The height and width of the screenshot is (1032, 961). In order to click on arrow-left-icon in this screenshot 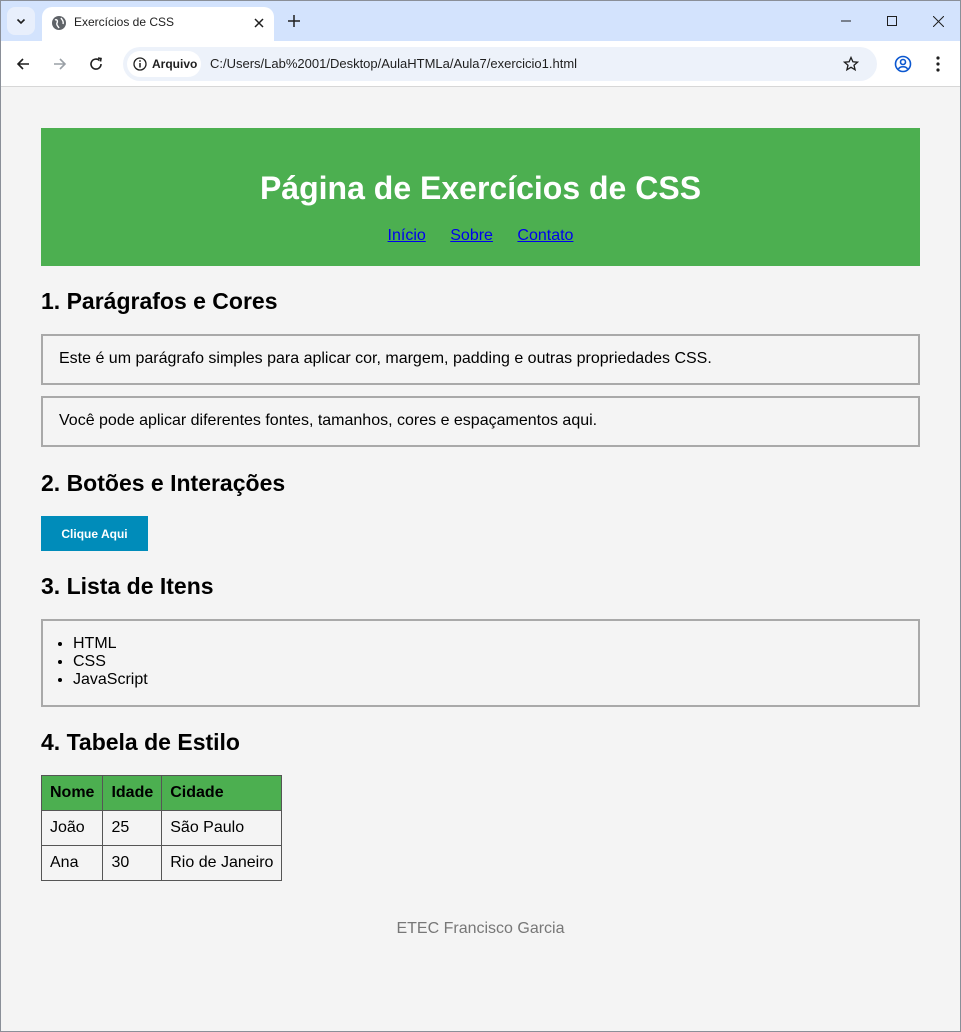, I will do `click(22, 64)`.